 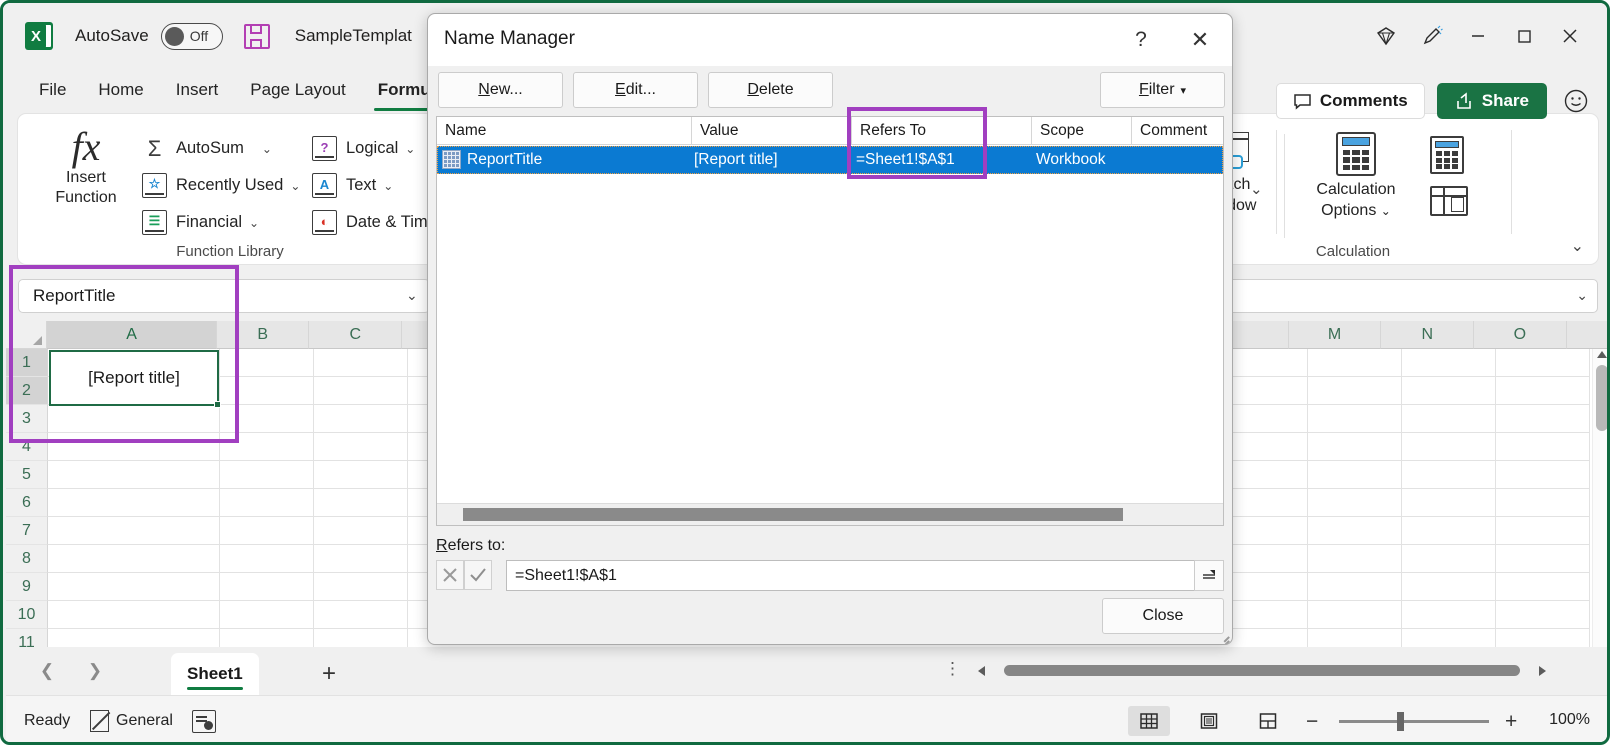 What do you see at coordinates (1511, 722) in the screenshot?
I see `zoom-in-button: +` at bounding box center [1511, 722].